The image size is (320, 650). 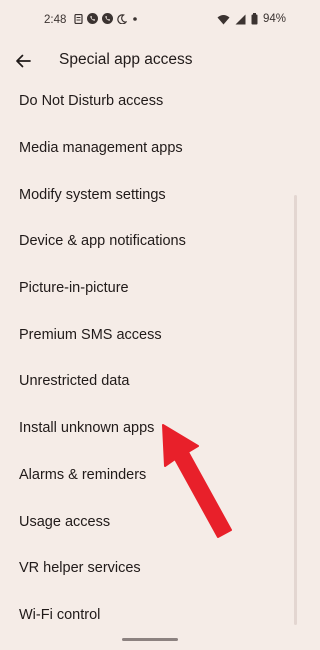 I want to click on annotation-arrow, so click(x=197, y=481).